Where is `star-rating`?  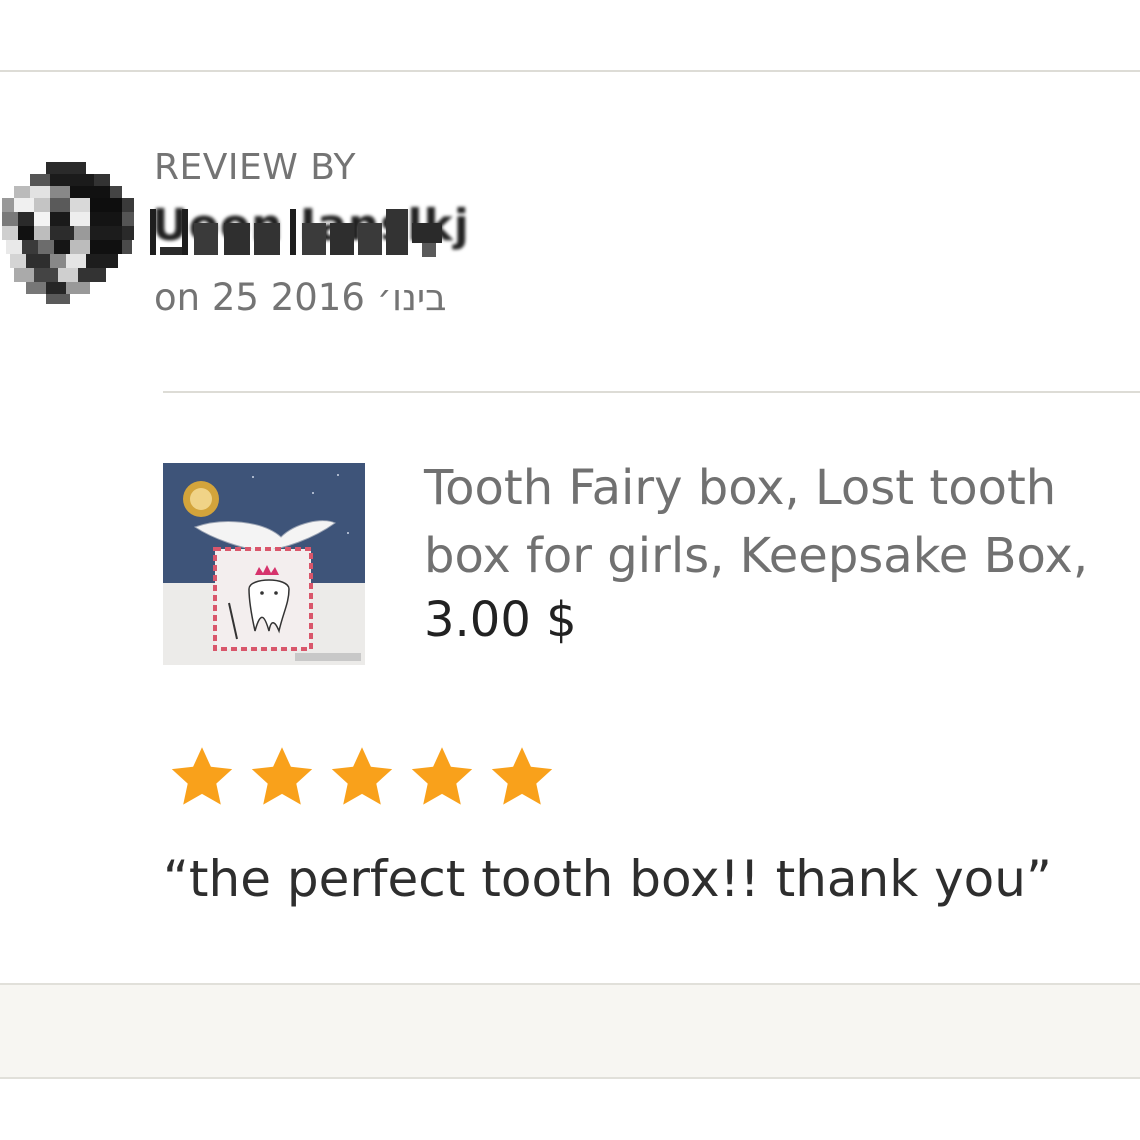 star-rating is located at coordinates (362, 777).